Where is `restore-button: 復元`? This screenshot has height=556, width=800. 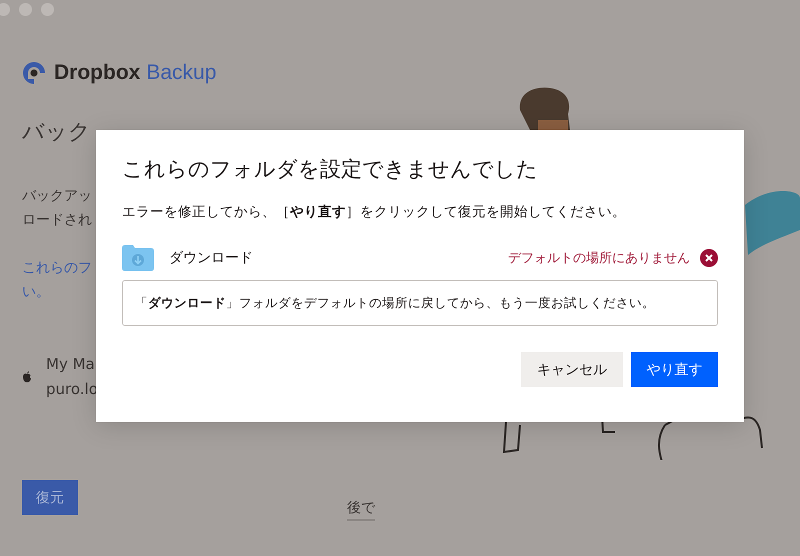 restore-button: 復元 is located at coordinates (50, 497).